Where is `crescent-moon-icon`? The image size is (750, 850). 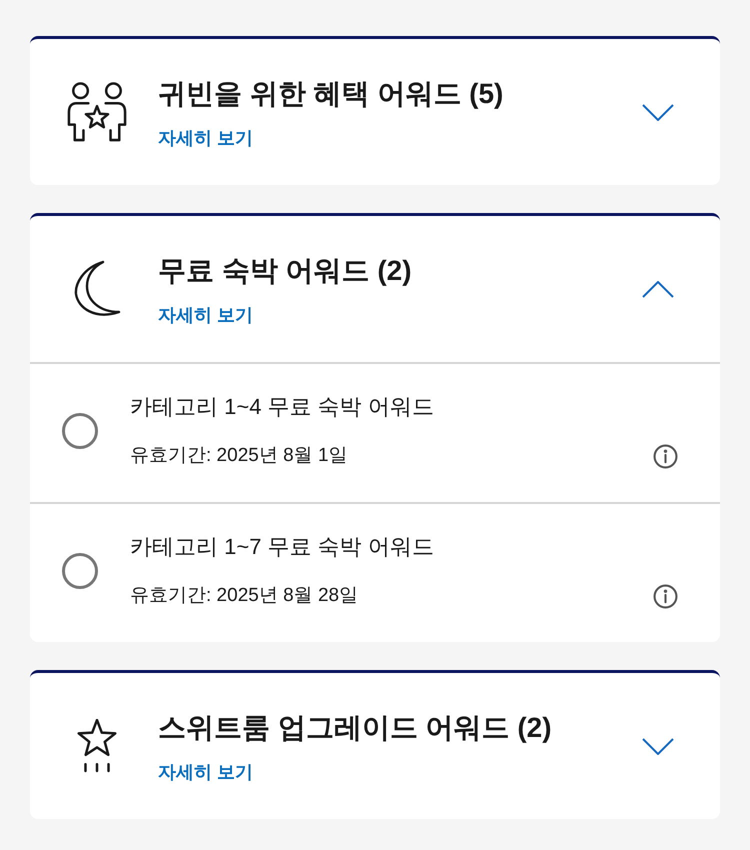 crescent-moon-icon is located at coordinates (97, 289).